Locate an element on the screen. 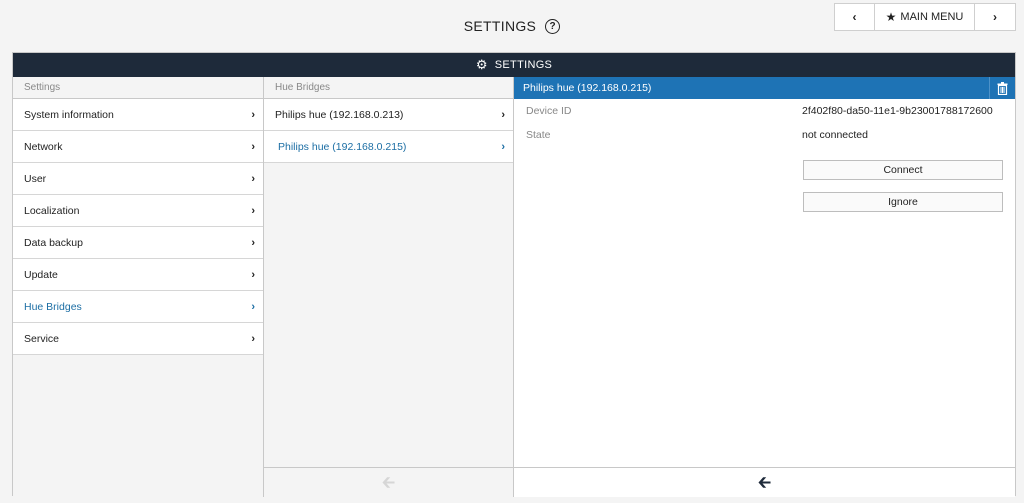 This screenshot has height=503, width=1024. bridges-footer: 🡰 is located at coordinates (388, 482).